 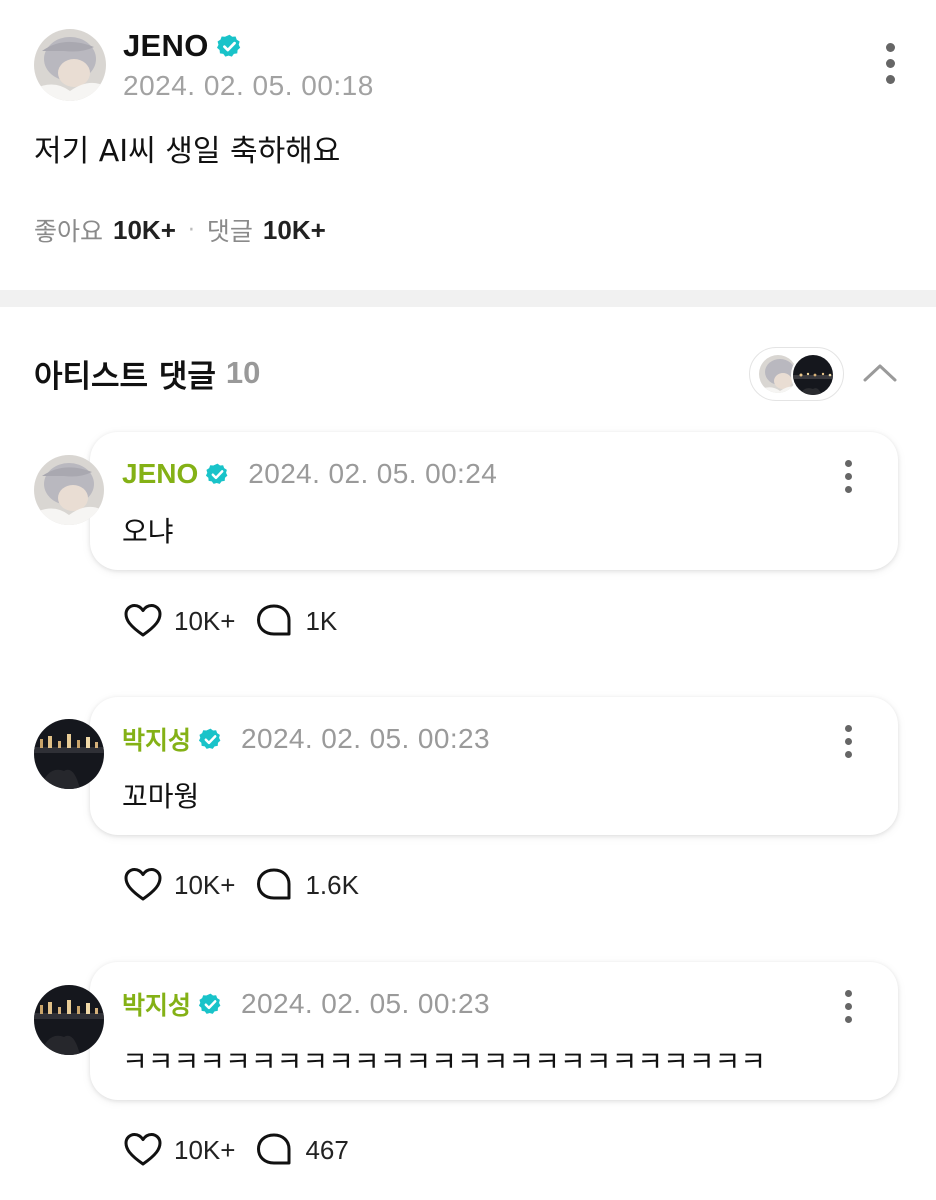 What do you see at coordinates (180, 230) in the screenshot?
I see `post-stats: 좋아요 10K+ · 댓글 10K+` at bounding box center [180, 230].